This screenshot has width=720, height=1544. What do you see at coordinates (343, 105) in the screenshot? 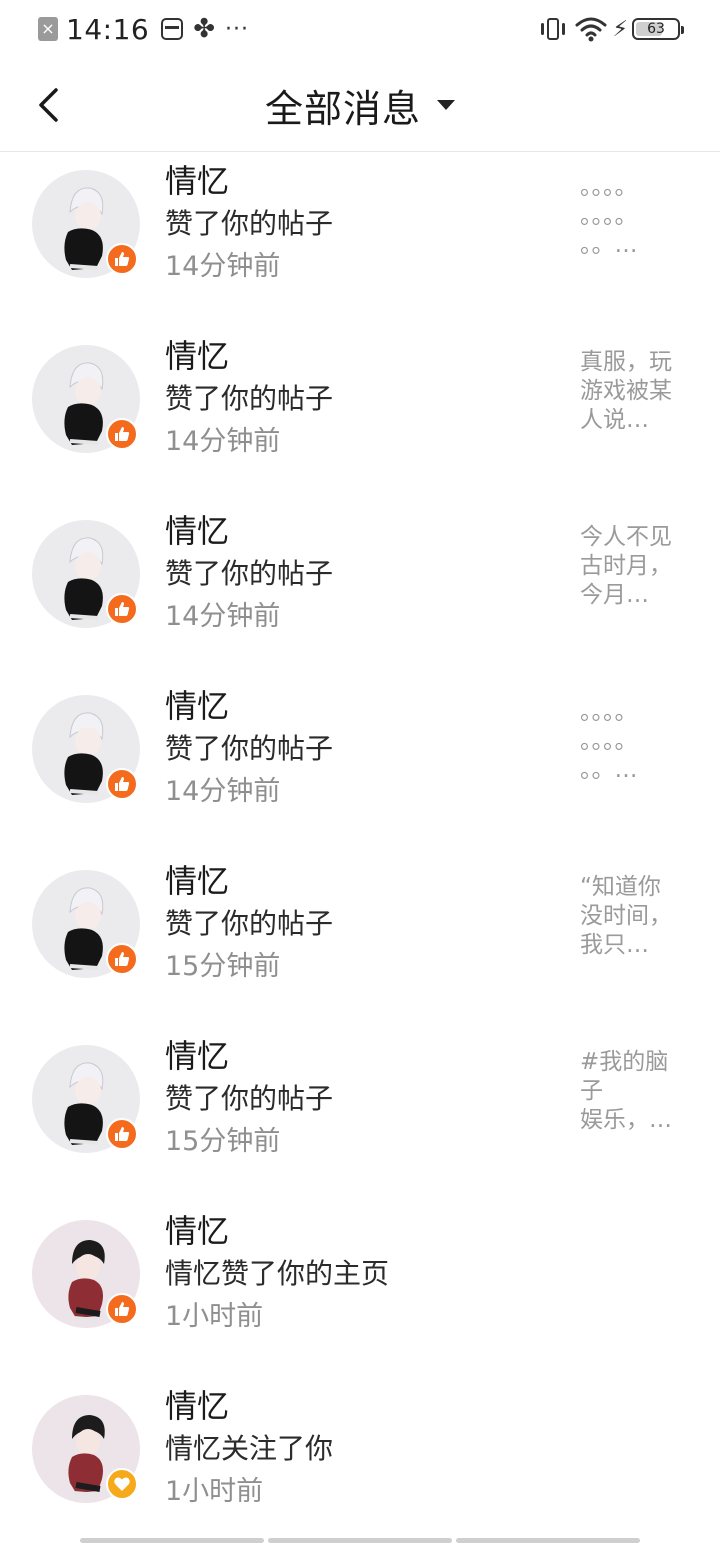
I see `page-title: 全部消息` at bounding box center [343, 105].